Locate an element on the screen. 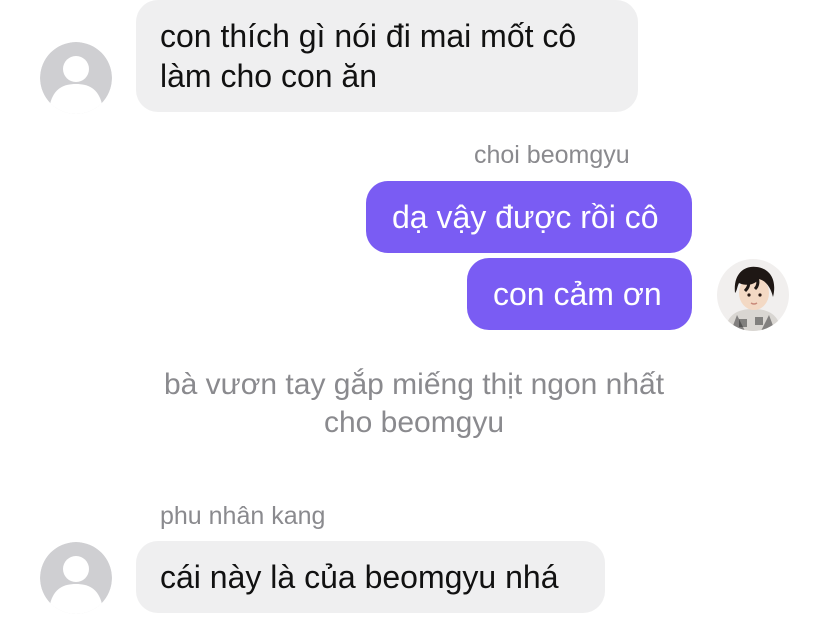 The height and width of the screenshot is (628, 828). message-bubble-outgoing: con cảm ơn is located at coordinates (579, 294).